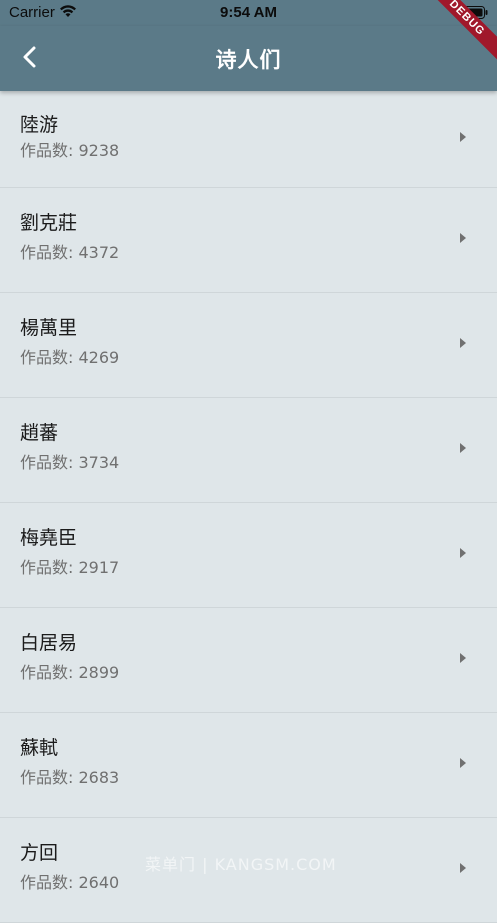  What do you see at coordinates (241, 864) in the screenshot?
I see `watermark: 菜单门 | KANGSM.COM` at bounding box center [241, 864].